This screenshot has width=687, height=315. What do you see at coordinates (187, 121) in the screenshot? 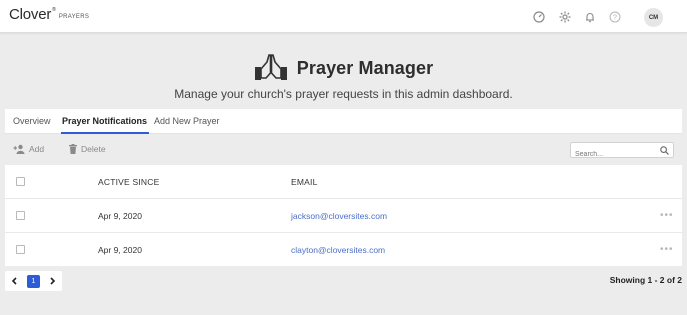
I see `tab-add-new-prayer: Add New Prayer` at bounding box center [187, 121].